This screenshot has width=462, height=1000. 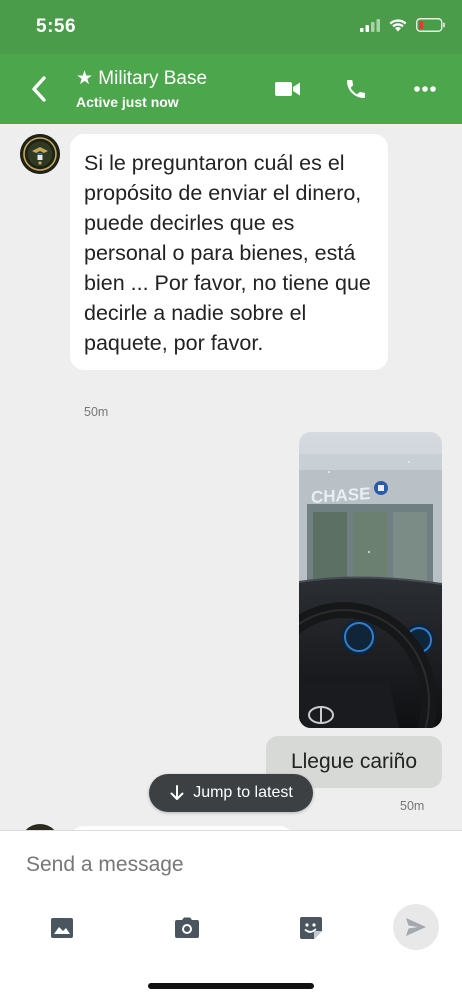 What do you see at coordinates (398, 27) in the screenshot?
I see `wifi-icon` at bounding box center [398, 27].